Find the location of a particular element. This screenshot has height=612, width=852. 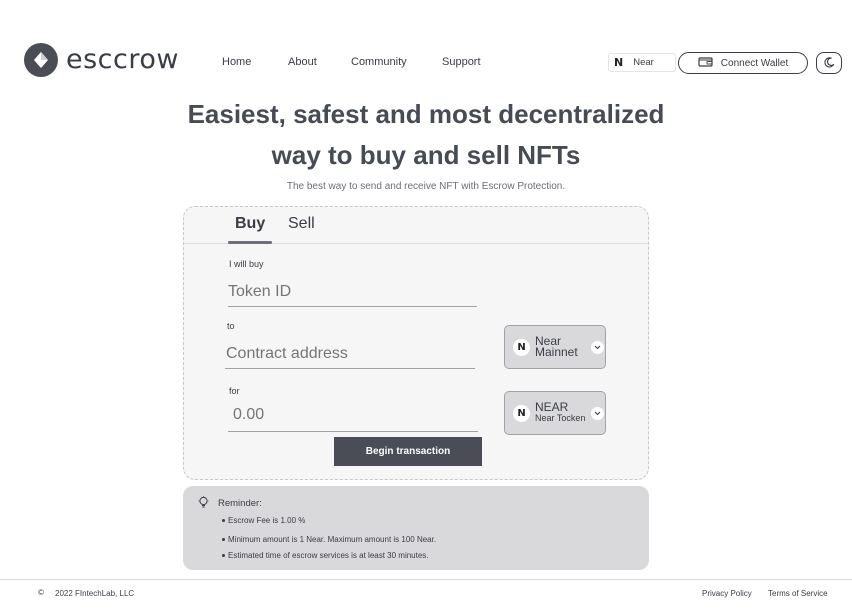

amount-underline is located at coordinates (353, 431).